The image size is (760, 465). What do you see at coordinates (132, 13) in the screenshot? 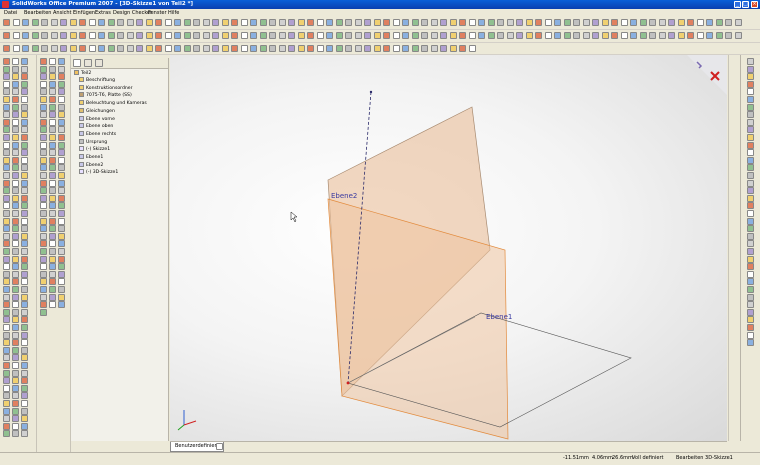
I see `menu-design-checker: Design Checker` at bounding box center [132, 13].